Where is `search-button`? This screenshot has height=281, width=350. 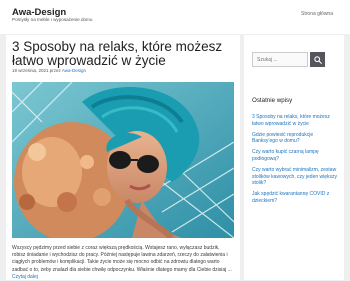 search-button is located at coordinates (317, 59).